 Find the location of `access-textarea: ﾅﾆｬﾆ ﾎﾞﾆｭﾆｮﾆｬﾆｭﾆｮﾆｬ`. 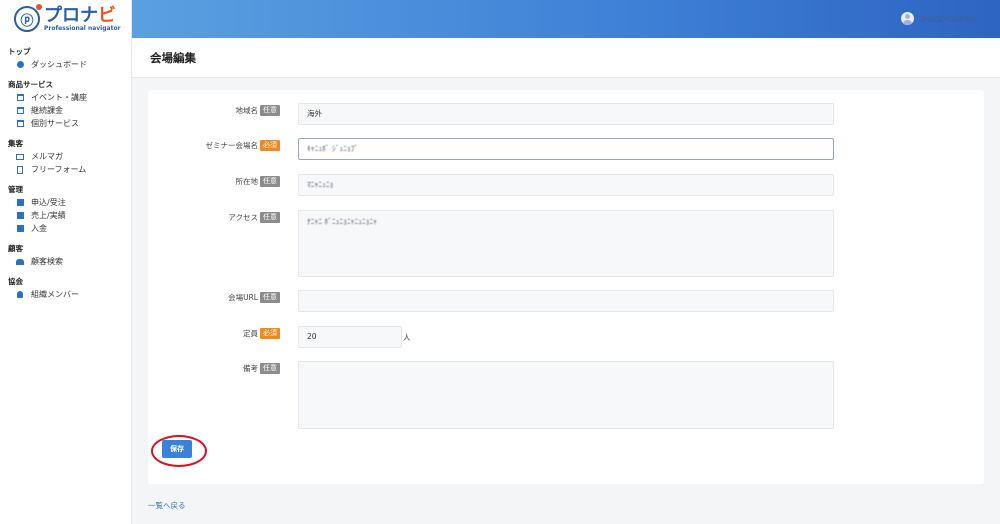

access-textarea: ﾅﾆｬﾆ ﾎﾞﾆｭﾆｮﾆｬﾆｭﾆｮﾆｬ is located at coordinates (566, 243).